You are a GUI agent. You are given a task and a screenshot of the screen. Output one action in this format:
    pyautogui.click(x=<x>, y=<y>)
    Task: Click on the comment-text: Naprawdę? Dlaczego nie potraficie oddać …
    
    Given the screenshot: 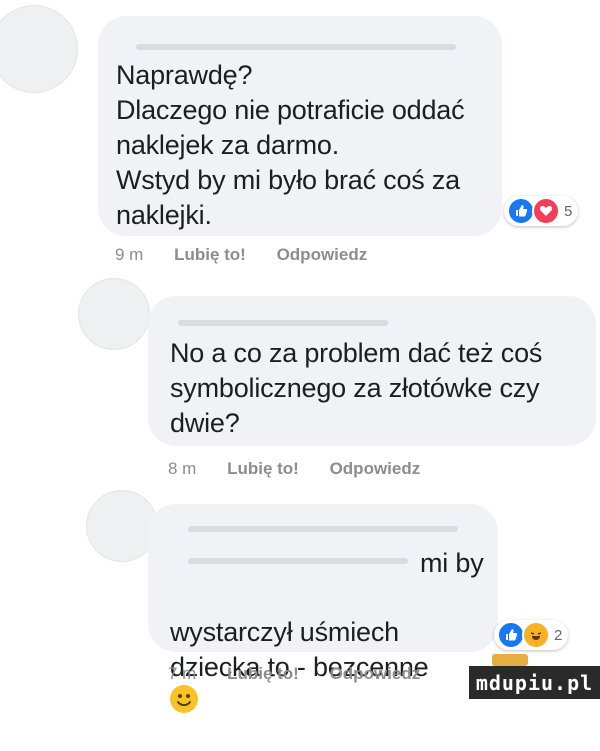 What is the action you would take?
    pyautogui.click(x=290, y=145)
    